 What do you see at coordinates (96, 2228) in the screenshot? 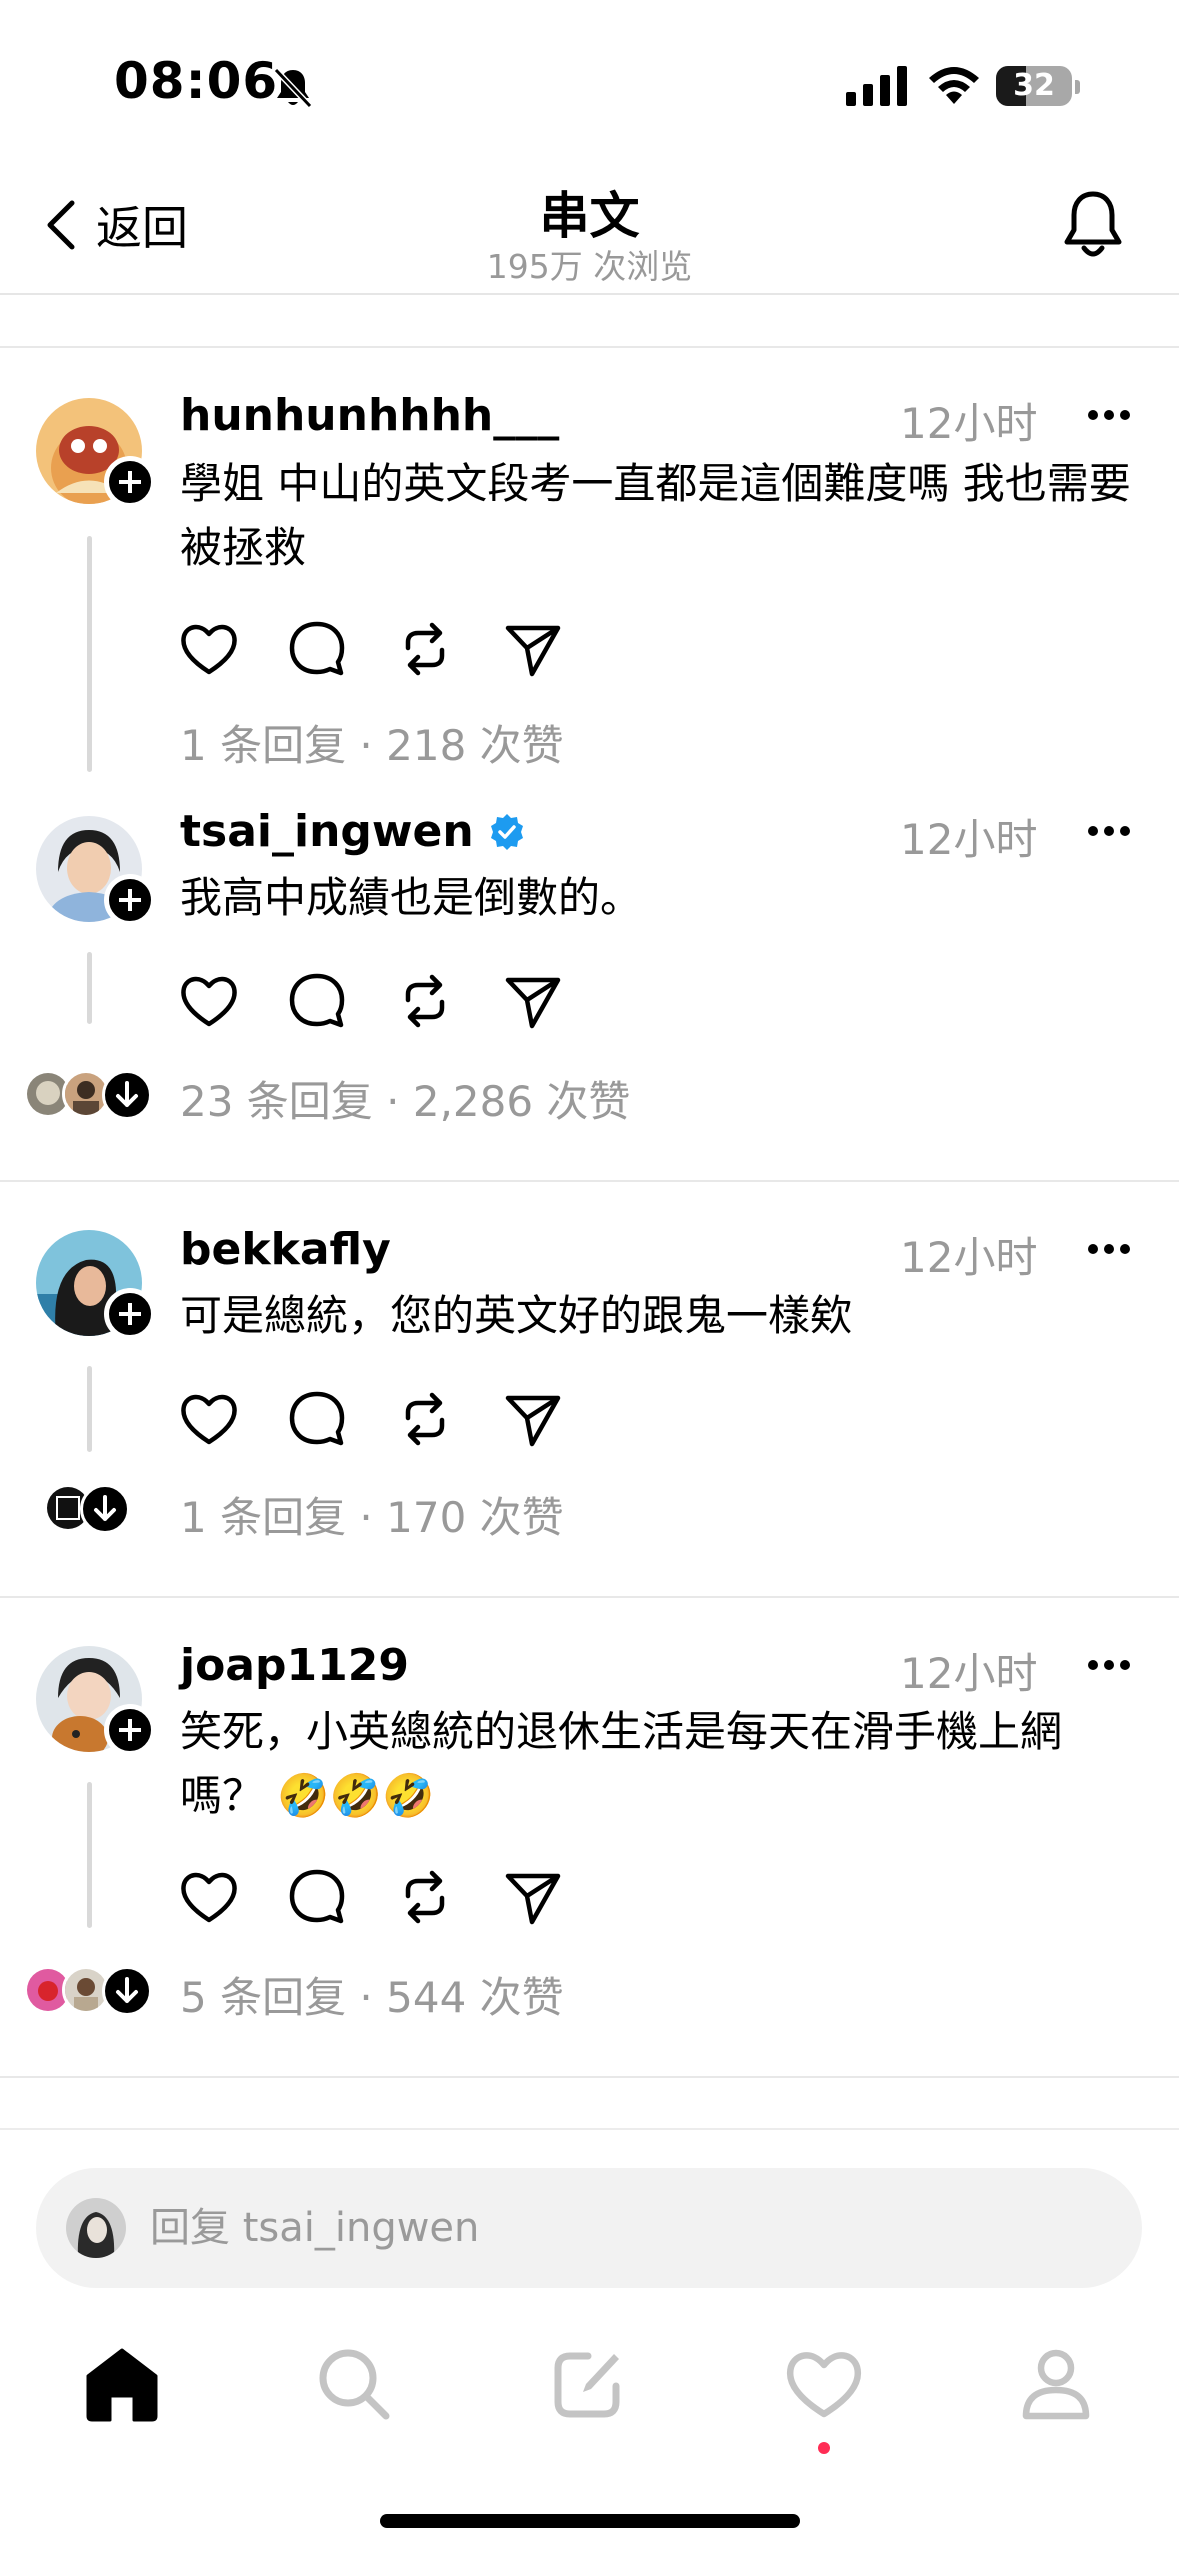
I see `my-avatar` at bounding box center [96, 2228].